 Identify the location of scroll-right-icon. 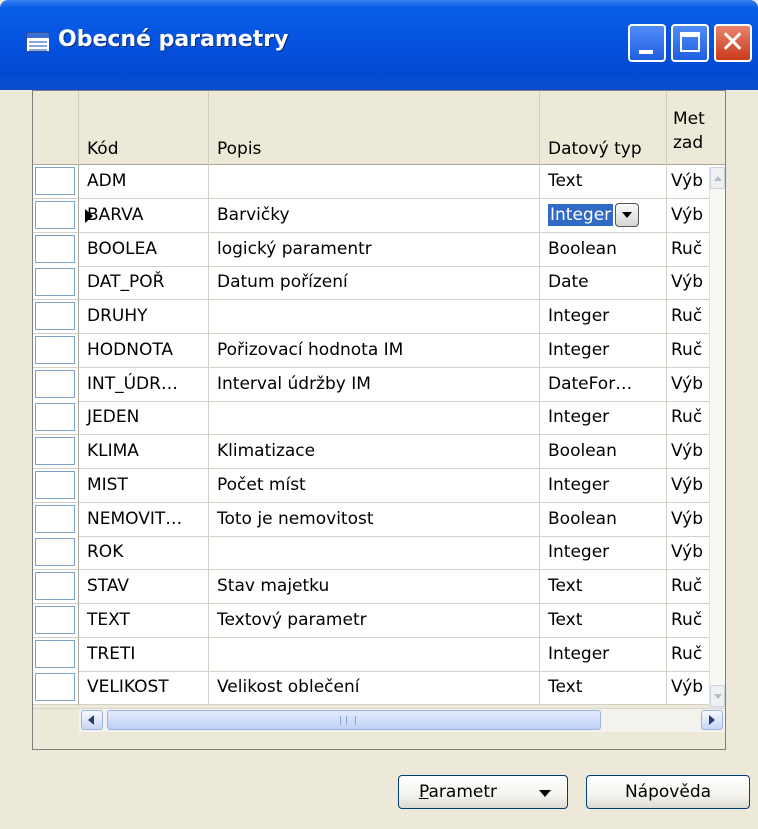
(712, 720).